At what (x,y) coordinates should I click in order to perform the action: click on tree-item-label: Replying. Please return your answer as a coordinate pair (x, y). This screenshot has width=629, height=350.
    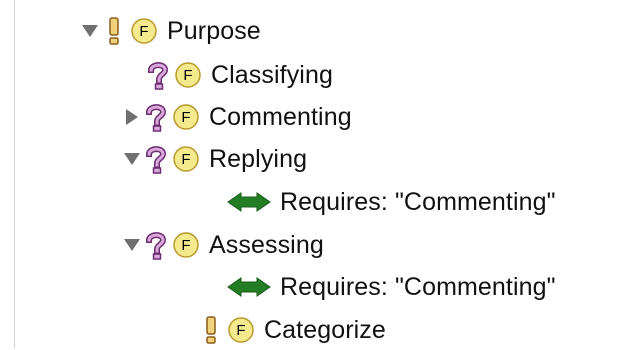
    Looking at the image, I should click on (258, 158).